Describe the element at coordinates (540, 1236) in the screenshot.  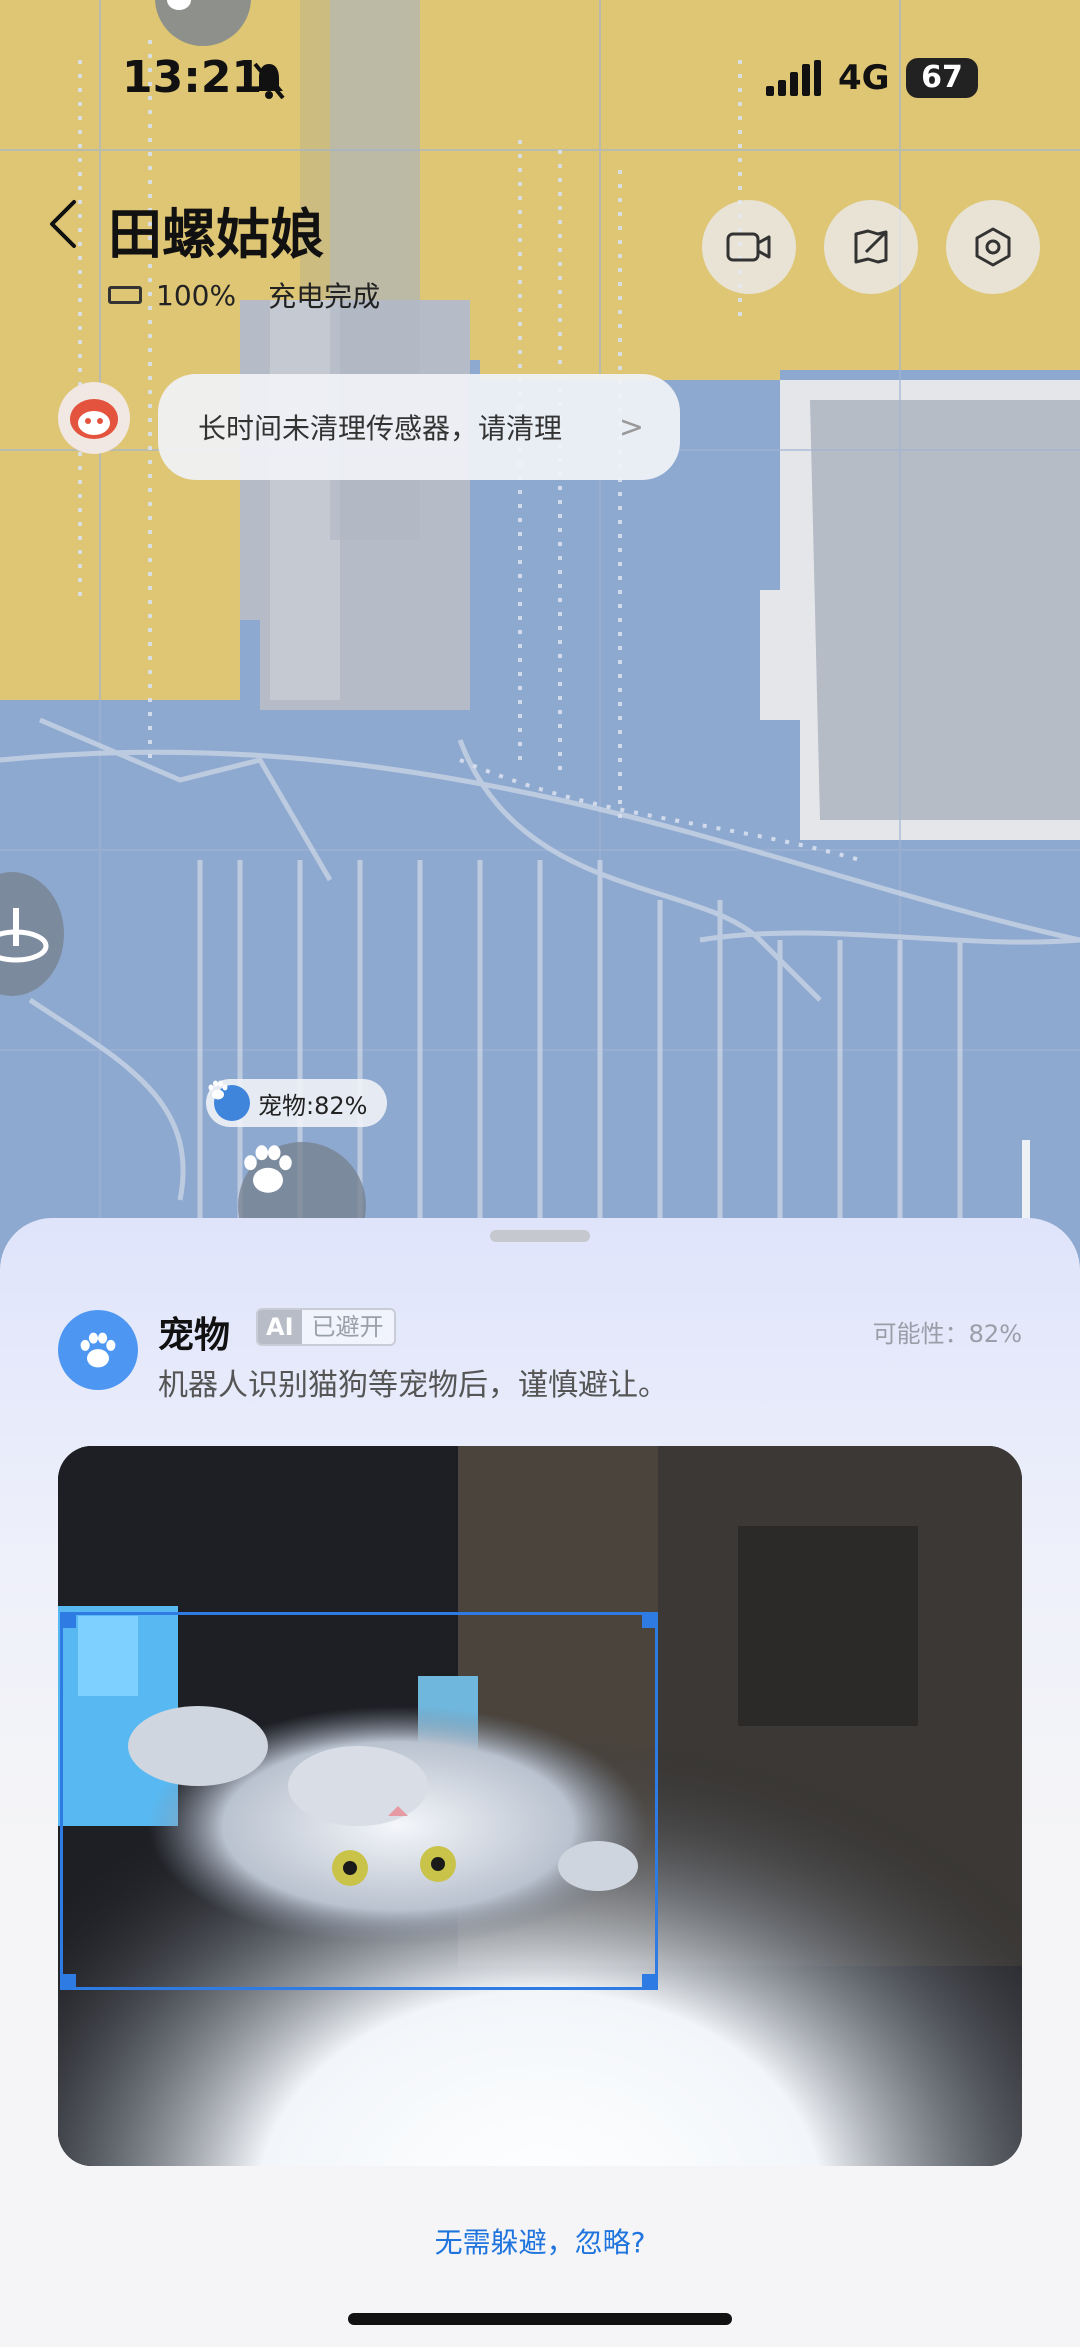
I see `sheet-drag-handle` at that location.